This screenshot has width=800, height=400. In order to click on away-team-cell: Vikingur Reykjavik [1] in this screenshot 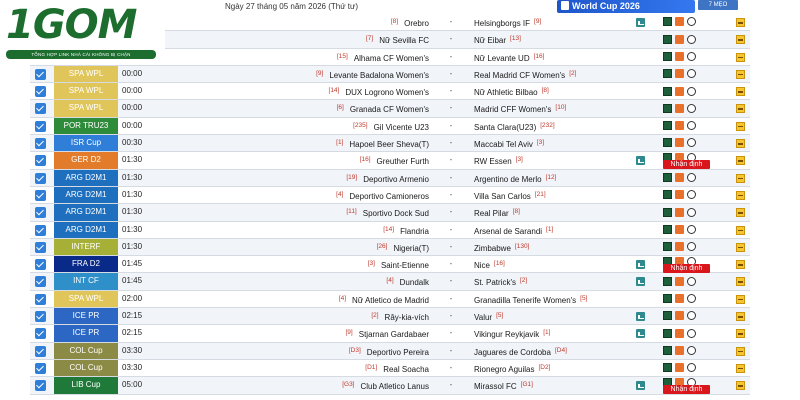, I will do `click(559, 333)`.